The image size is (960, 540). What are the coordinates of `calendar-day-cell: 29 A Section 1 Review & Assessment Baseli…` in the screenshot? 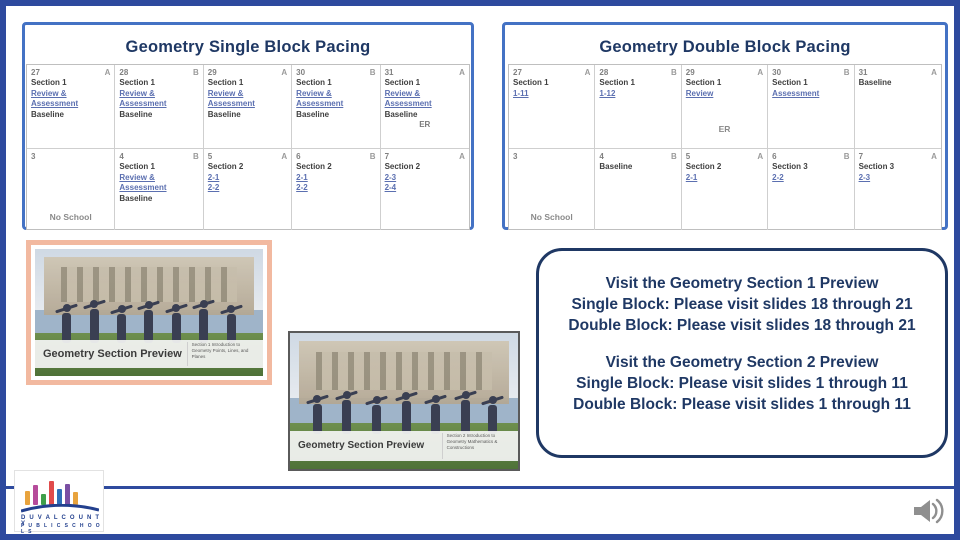 It's located at (248, 107).